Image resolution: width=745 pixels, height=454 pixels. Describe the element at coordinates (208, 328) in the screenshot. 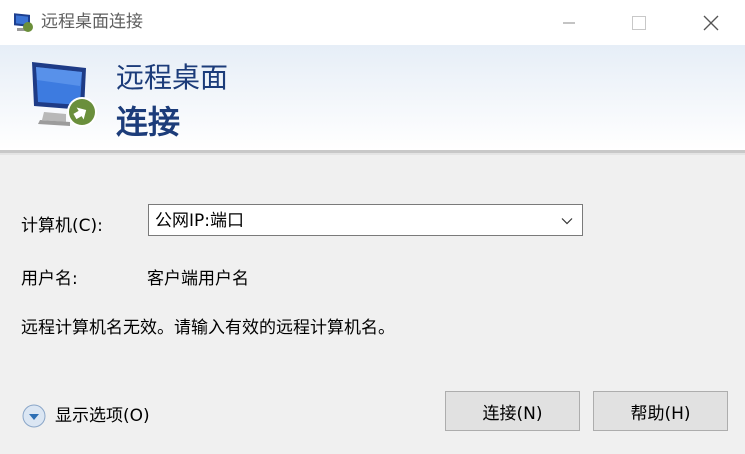

I see `validation-message: 远程计算机名无效。请输入有效的远程计算机名。` at that location.